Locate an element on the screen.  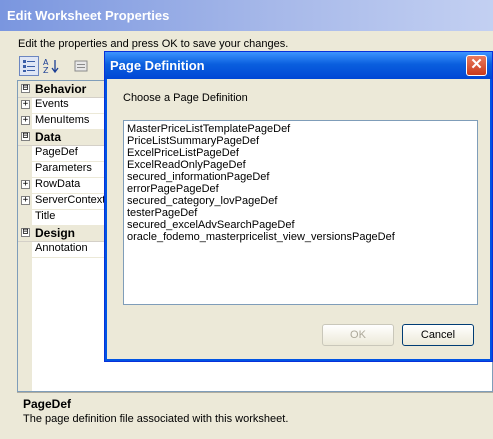
sort-az-icon: A Z is located at coordinates (51, 66).